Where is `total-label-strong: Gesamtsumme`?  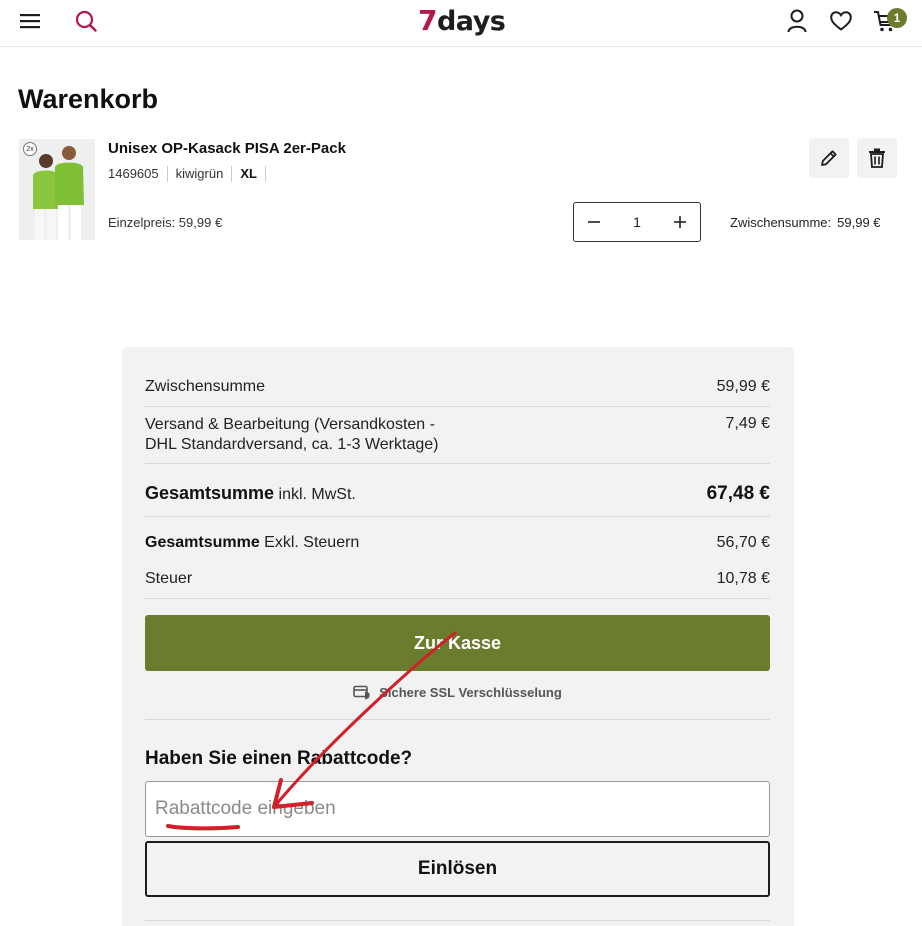 total-label-strong: Gesamtsumme is located at coordinates (210, 493).